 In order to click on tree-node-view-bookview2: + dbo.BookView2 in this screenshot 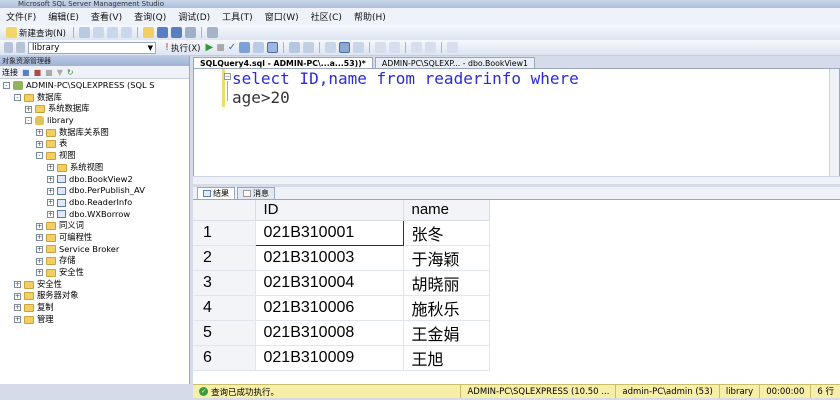, I will do `click(94, 180)`.